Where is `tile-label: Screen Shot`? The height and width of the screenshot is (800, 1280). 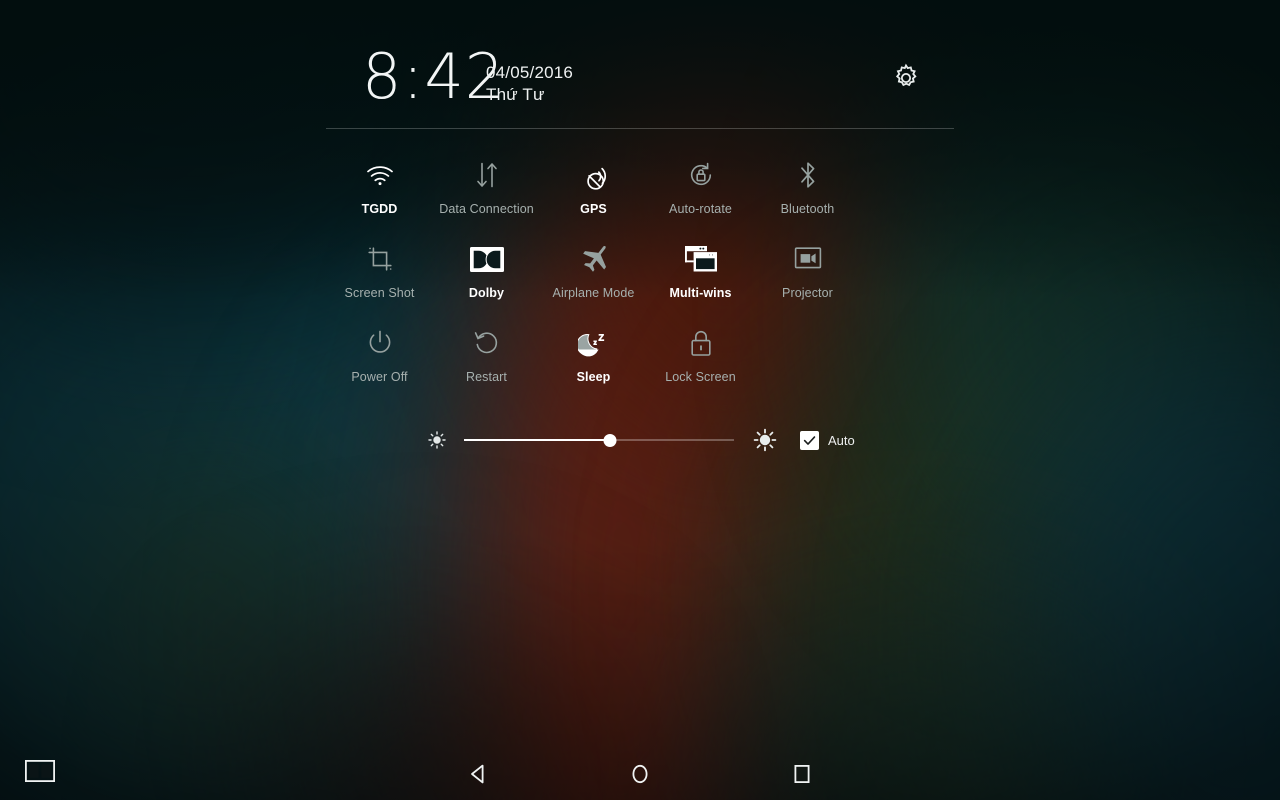
tile-label: Screen Shot is located at coordinates (379, 293).